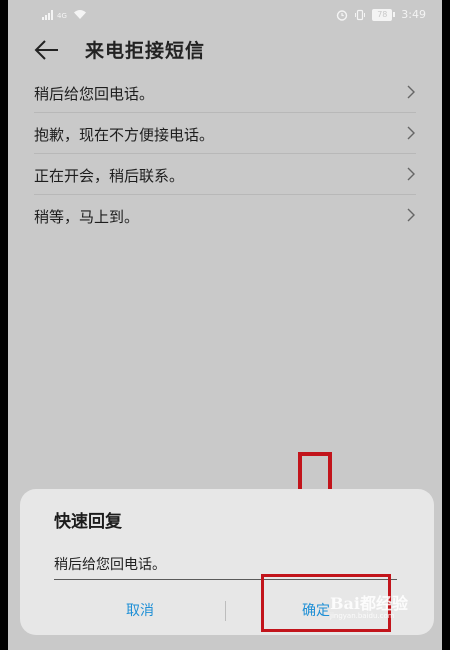 The image size is (450, 650). Describe the element at coordinates (225, 50) in the screenshot. I see `app-bar: 来电拒接短信` at that location.